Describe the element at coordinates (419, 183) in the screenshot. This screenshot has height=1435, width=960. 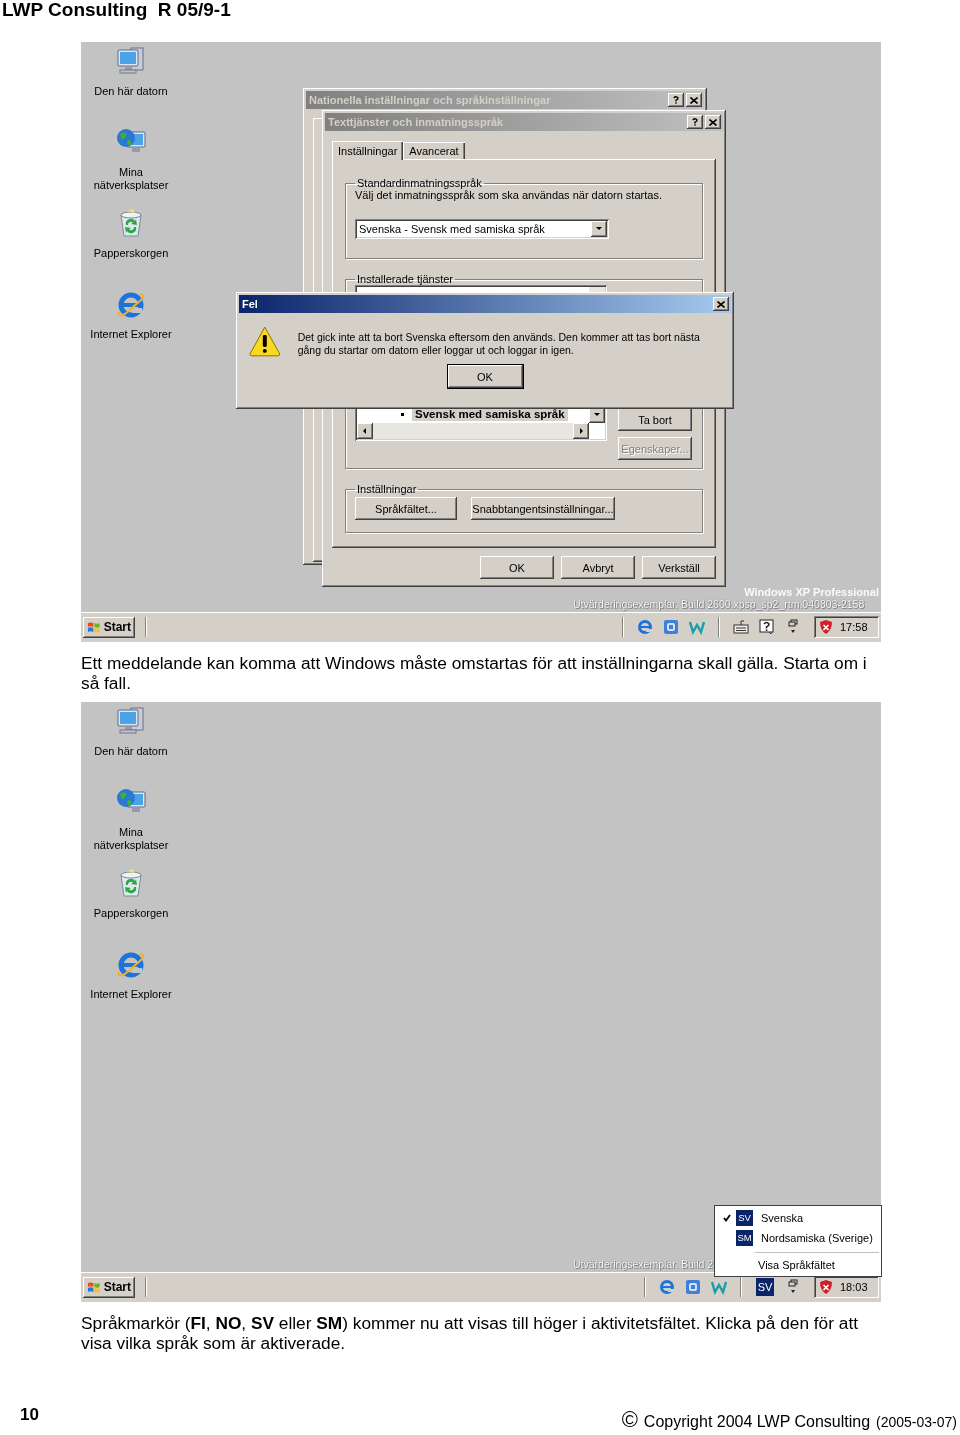
I see `group-label: Standardinmatningsspråk` at that location.